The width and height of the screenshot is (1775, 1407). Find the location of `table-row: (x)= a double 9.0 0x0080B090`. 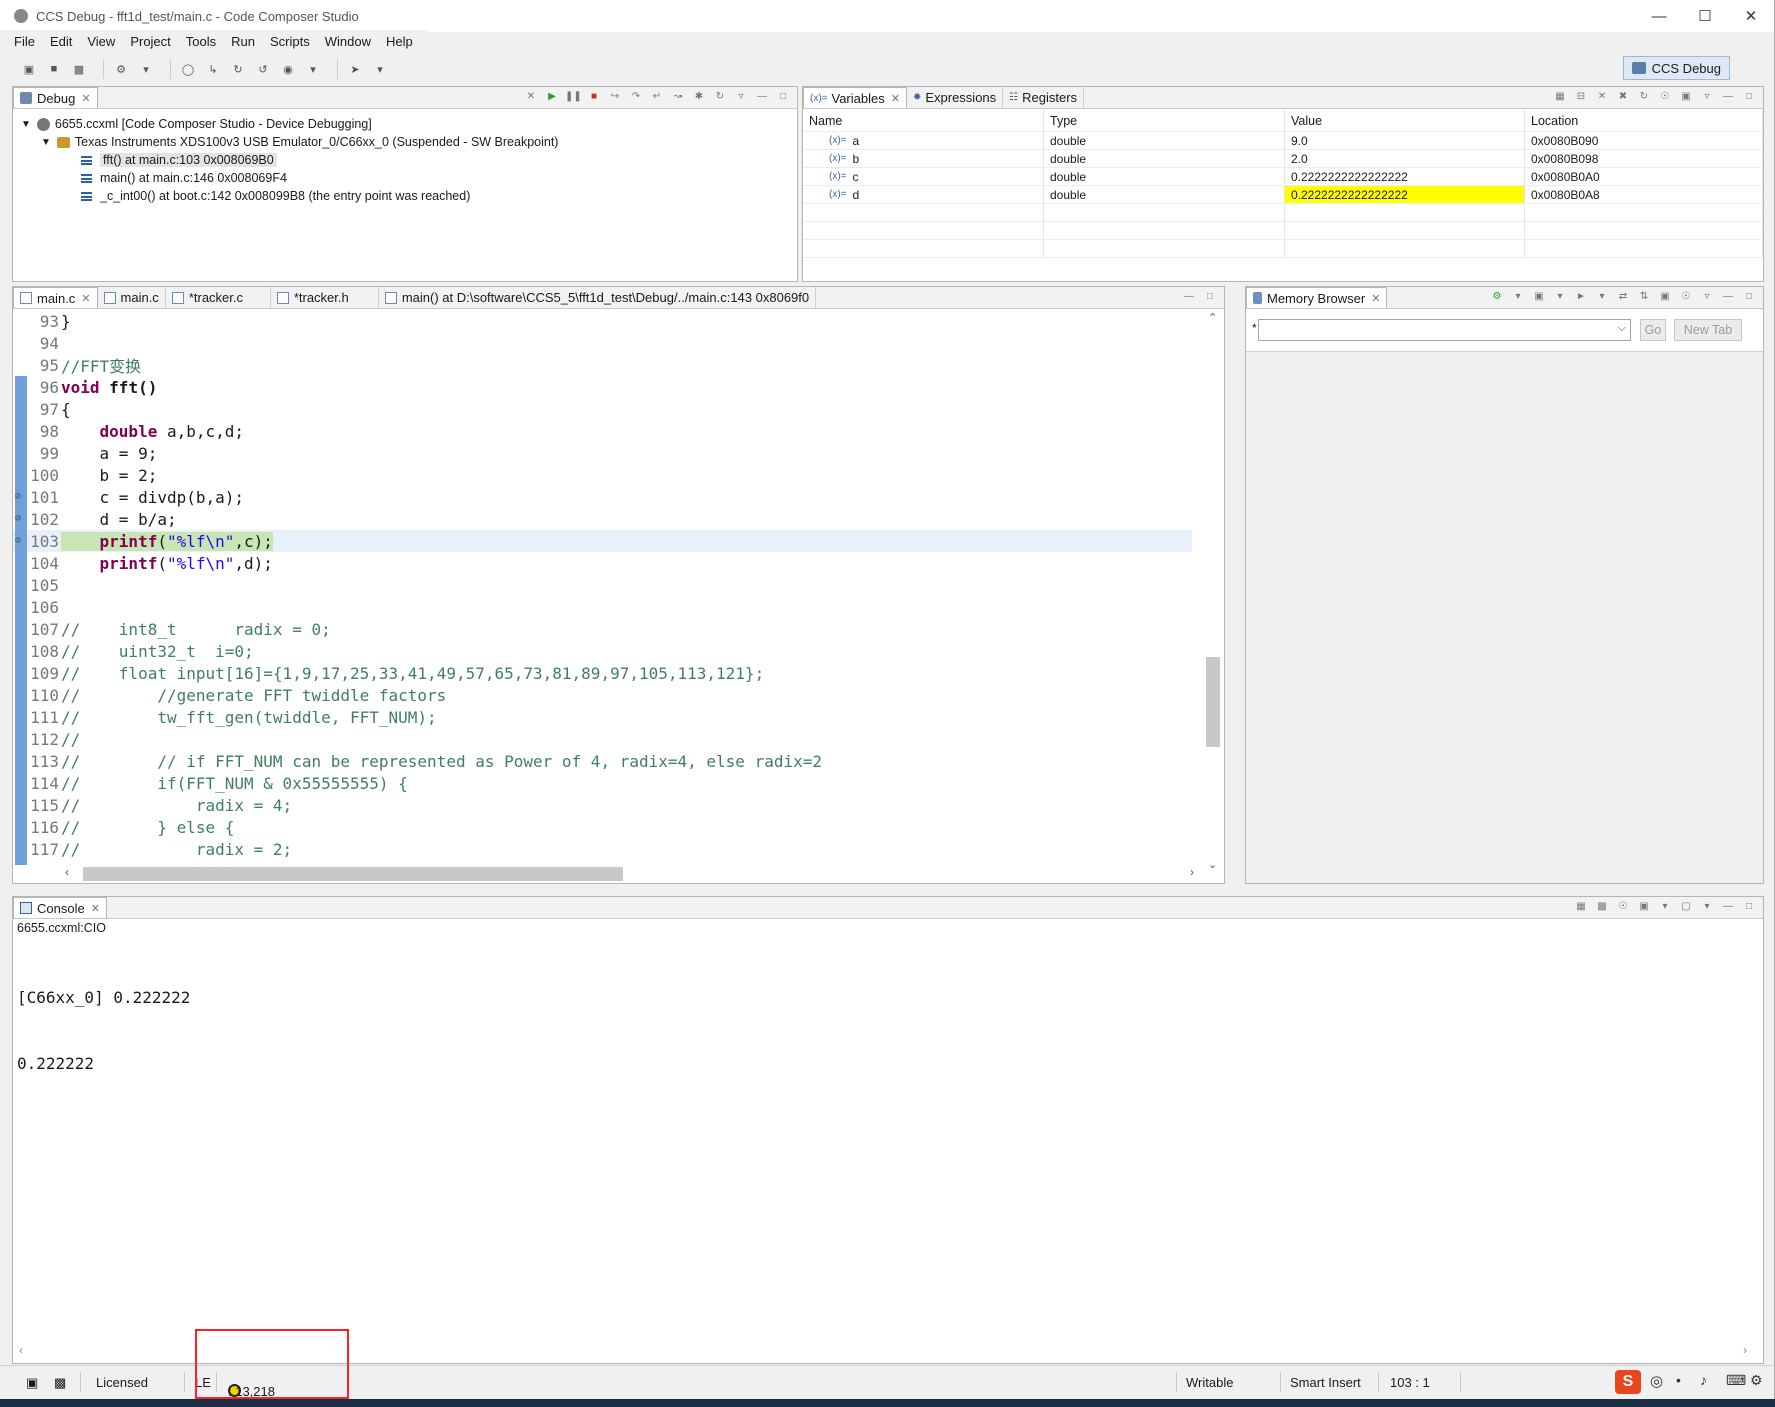

table-row: (x)= a double 9.0 0x0080B090 is located at coordinates (1283, 141).